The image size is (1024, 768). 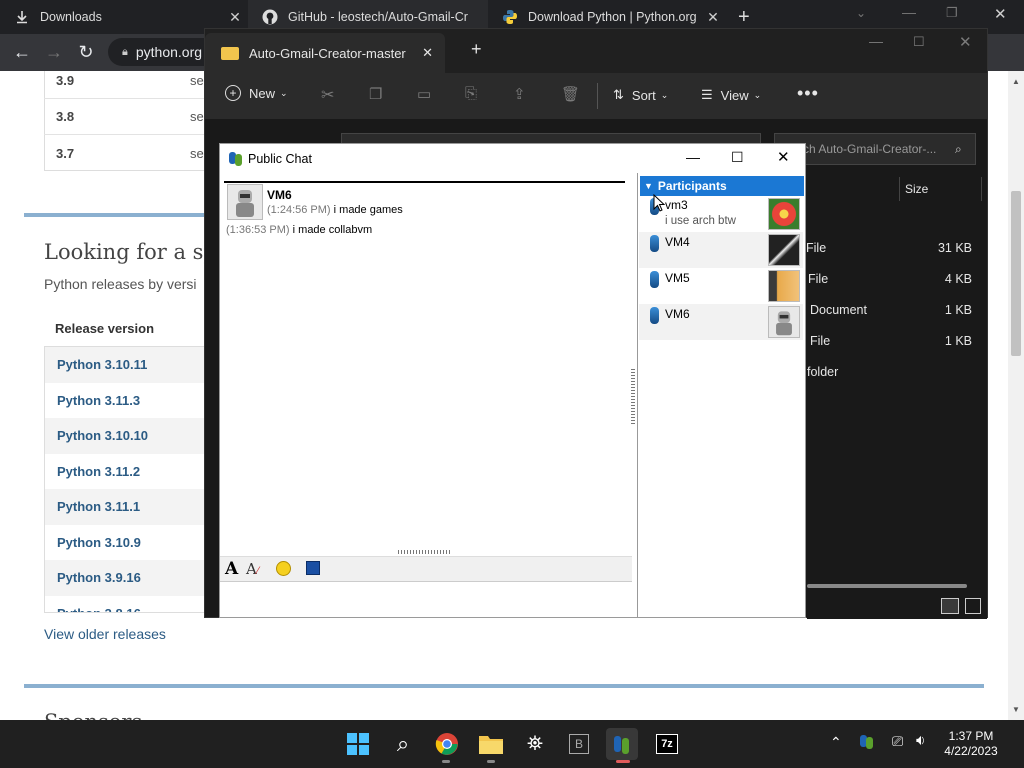 What do you see at coordinates (491, 744) in the screenshot?
I see `file-explorer-taskbar-icon` at bounding box center [491, 744].